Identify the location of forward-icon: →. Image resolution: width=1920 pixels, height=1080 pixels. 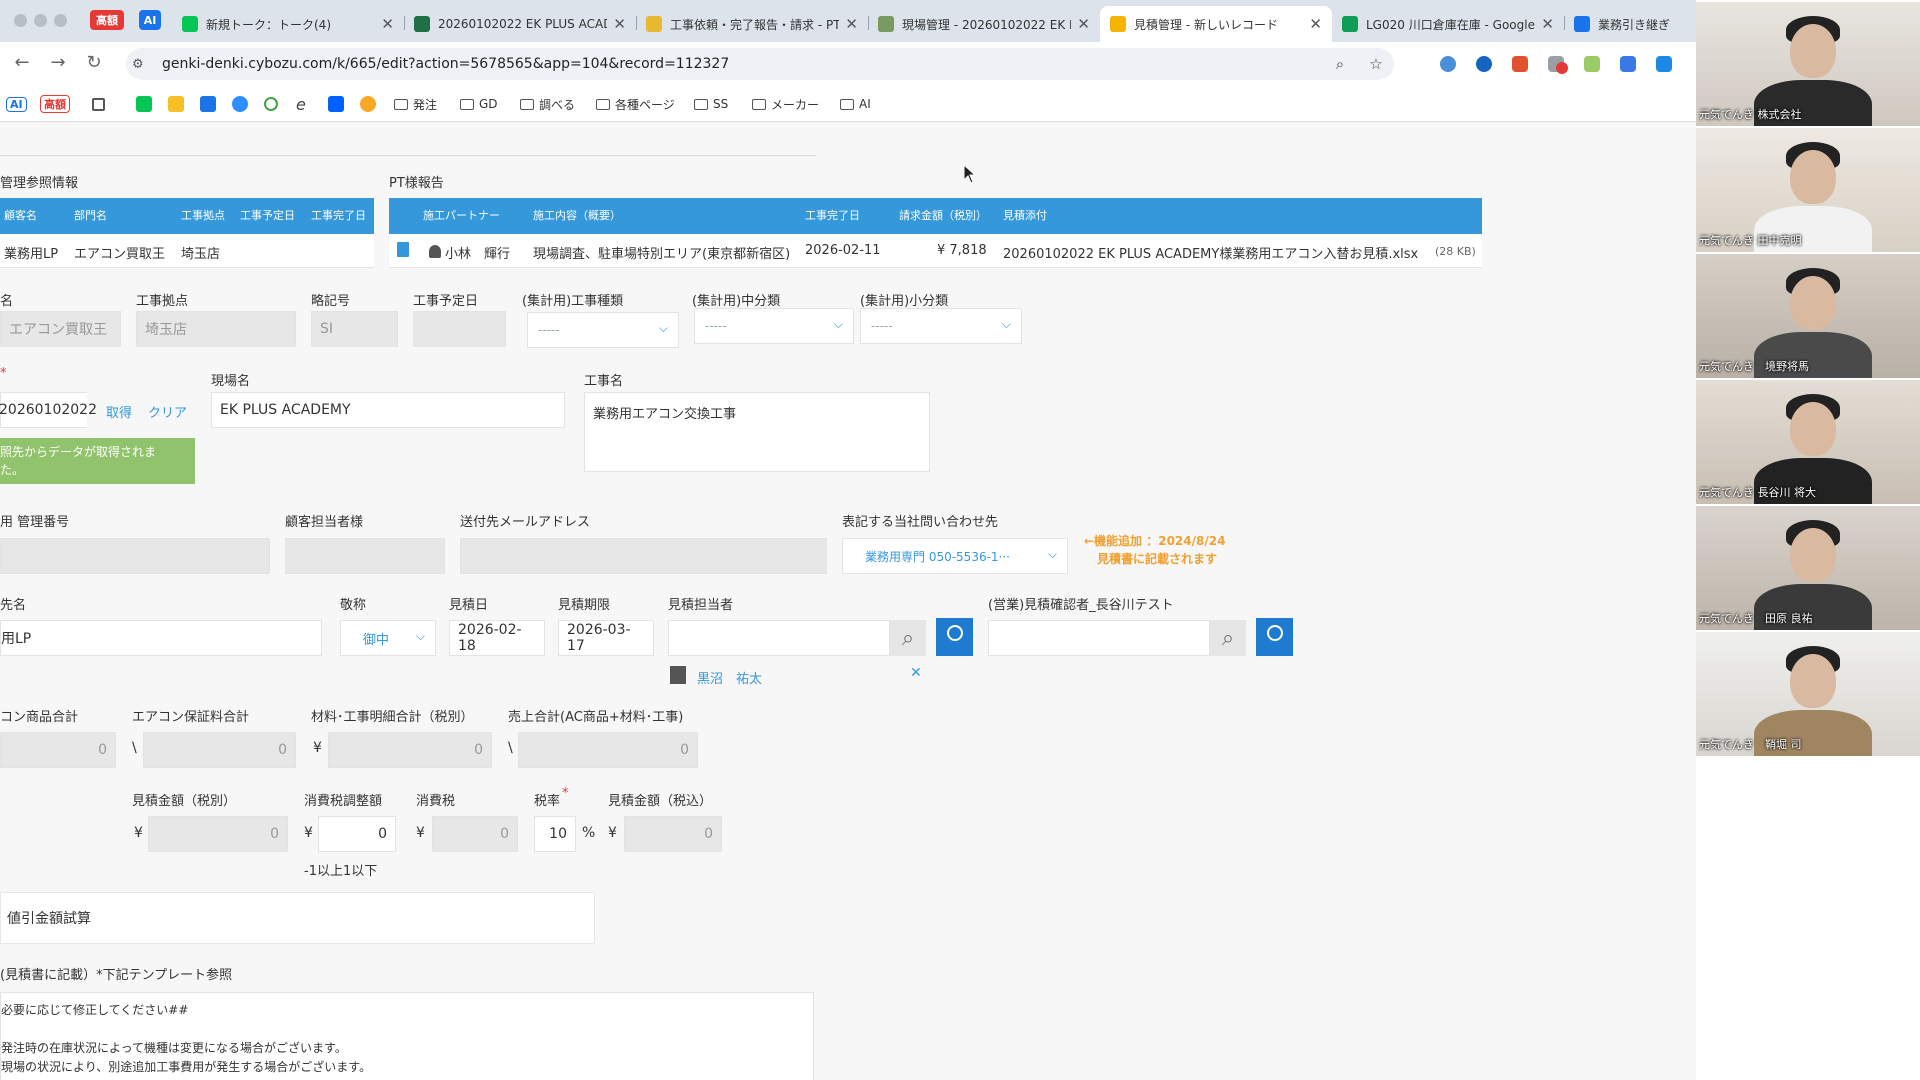
(58, 62).